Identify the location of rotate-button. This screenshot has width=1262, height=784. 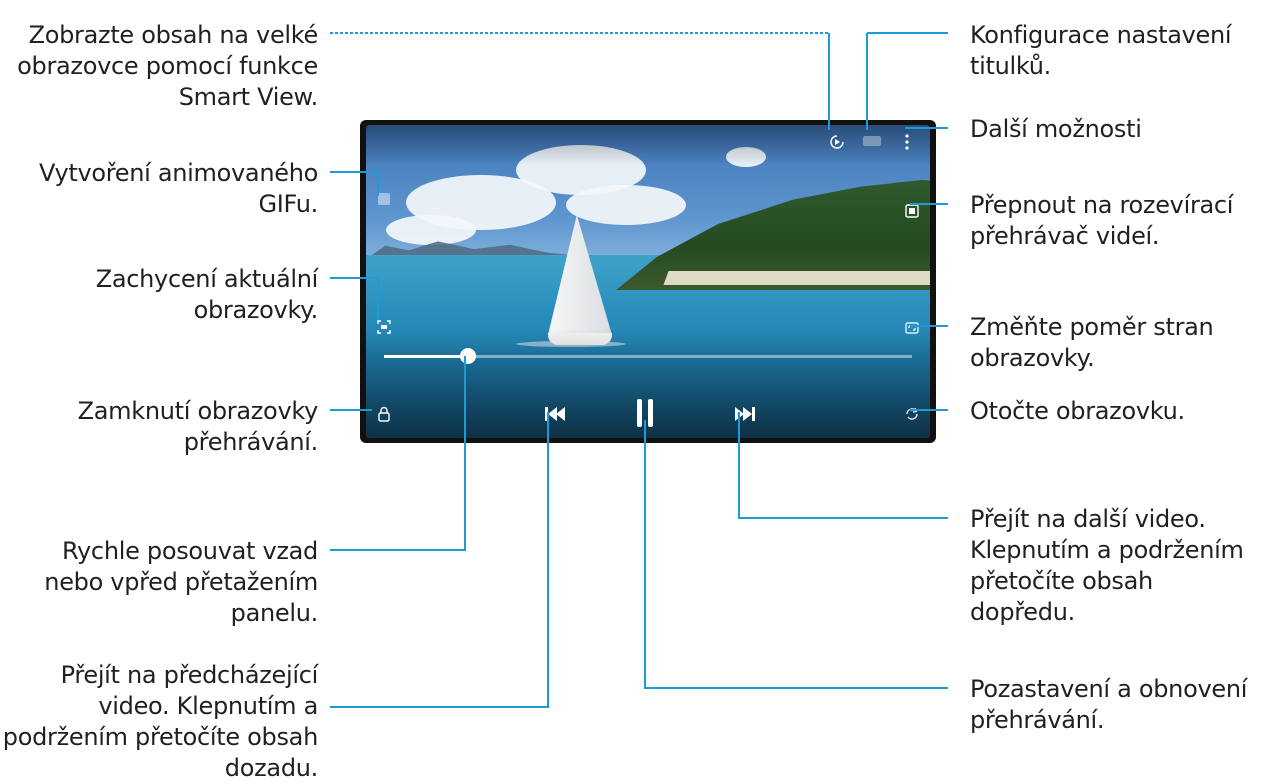
(912, 414).